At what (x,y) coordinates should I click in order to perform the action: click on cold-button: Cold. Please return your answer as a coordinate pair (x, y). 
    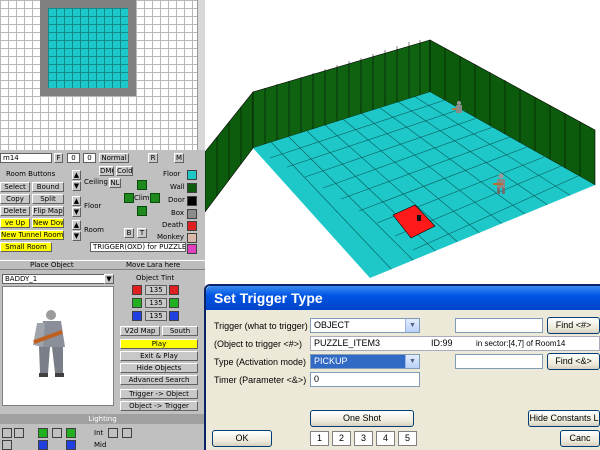
    Looking at the image, I should click on (124, 171).